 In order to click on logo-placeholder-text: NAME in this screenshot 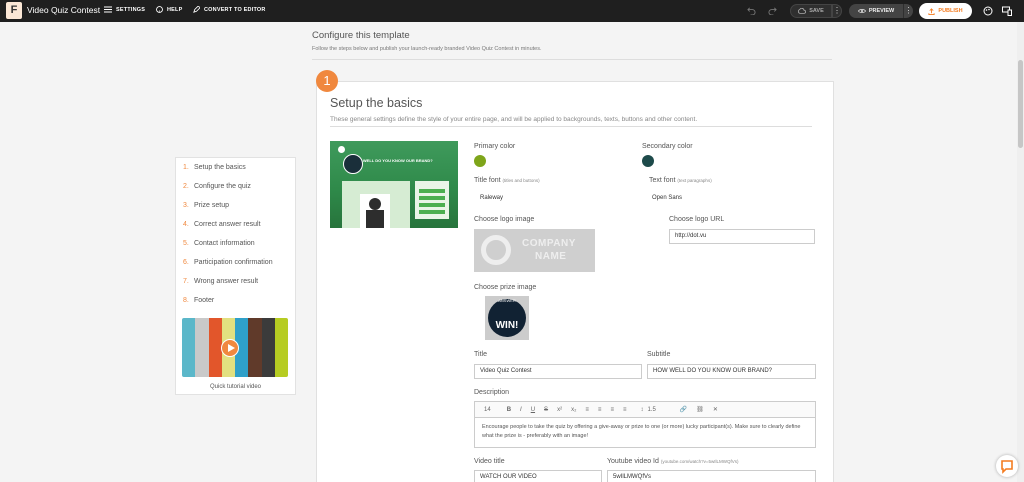, I will do `click(551, 256)`.